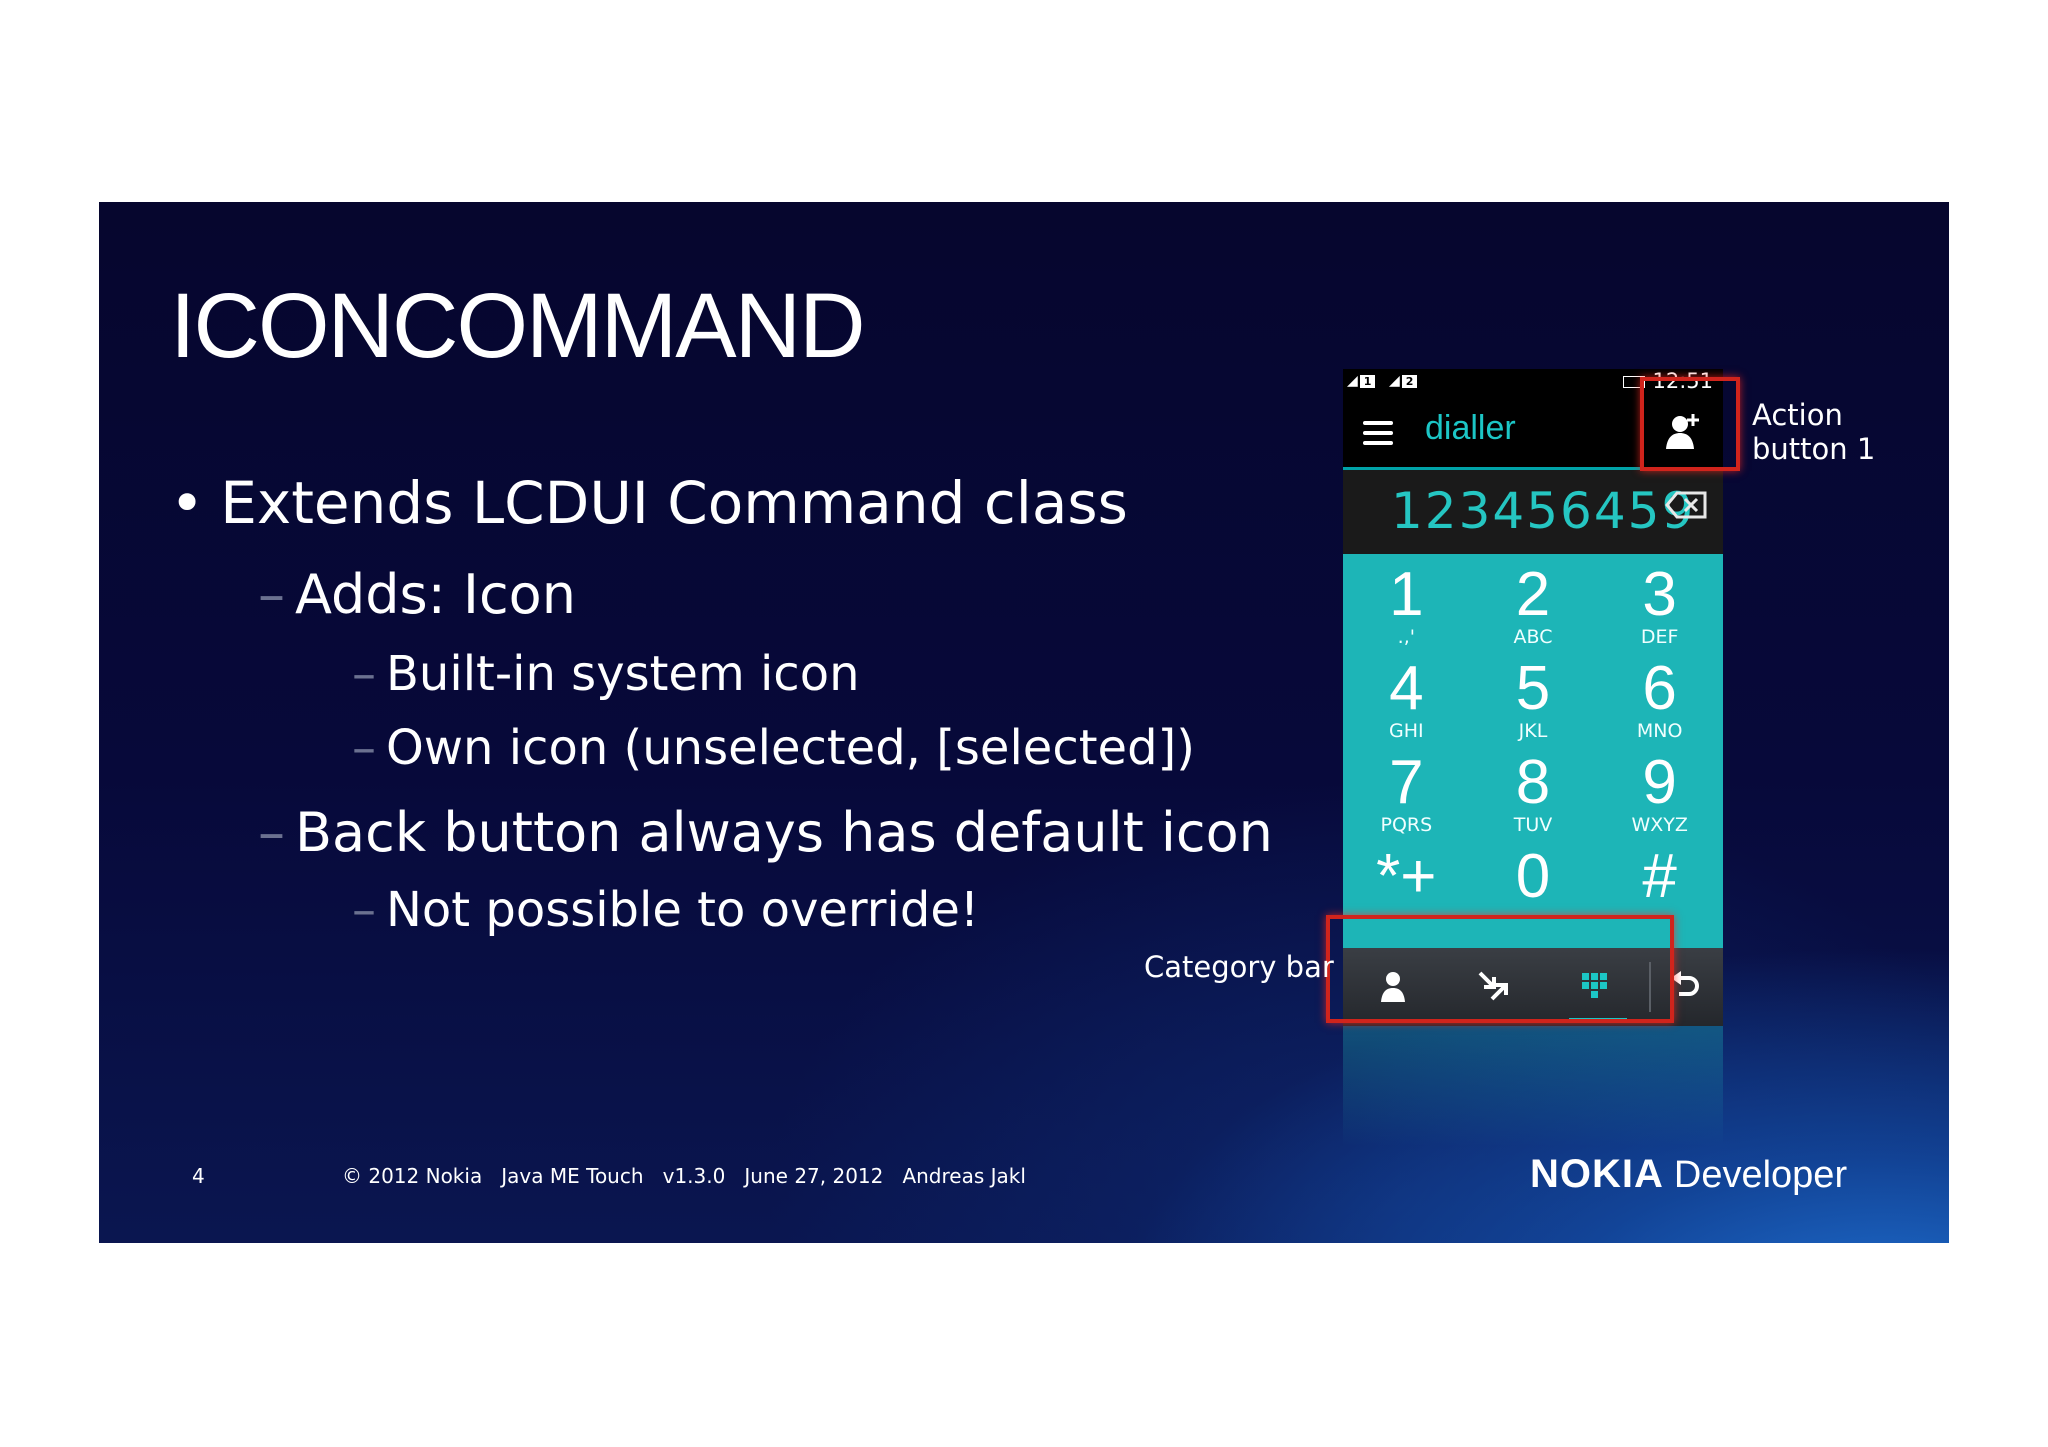 This screenshot has height=1447, width=2048. Describe the element at coordinates (1797, 415) in the screenshot. I see `annotation-line: Action` at that location.